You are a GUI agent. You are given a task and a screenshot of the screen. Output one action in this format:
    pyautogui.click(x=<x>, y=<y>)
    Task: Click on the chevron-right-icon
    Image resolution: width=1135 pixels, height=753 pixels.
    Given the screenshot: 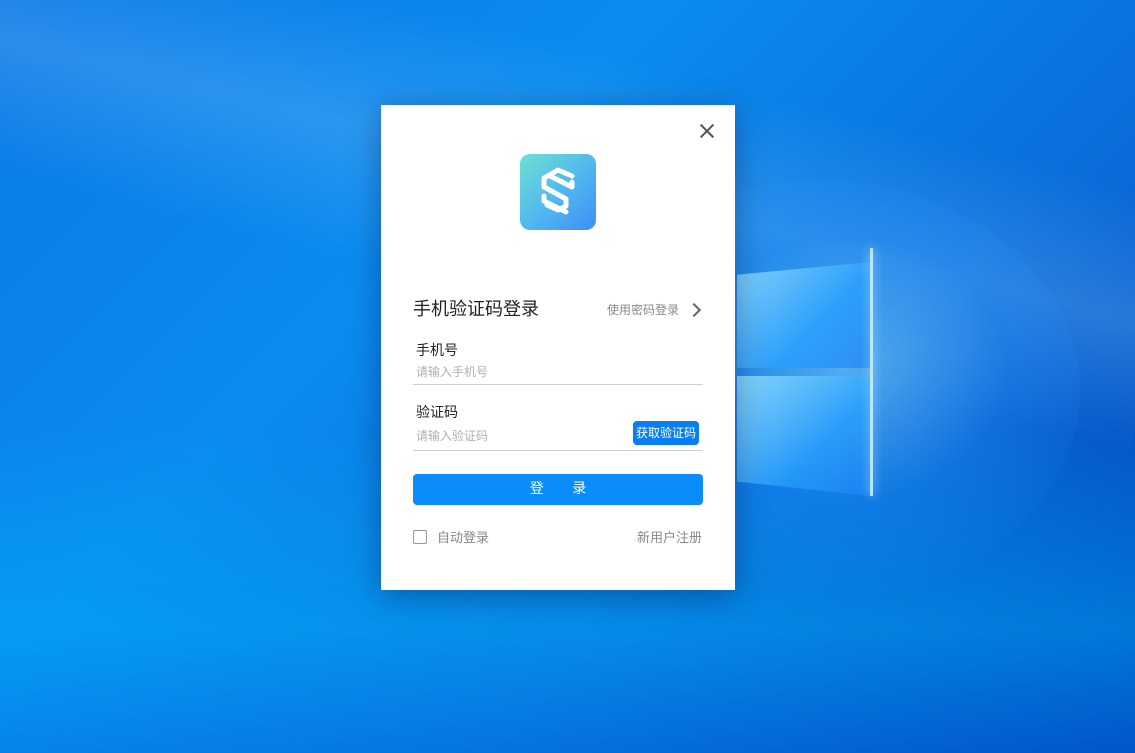 What is the action you would take?
    pyautogui.click(x=694, y=309)
    